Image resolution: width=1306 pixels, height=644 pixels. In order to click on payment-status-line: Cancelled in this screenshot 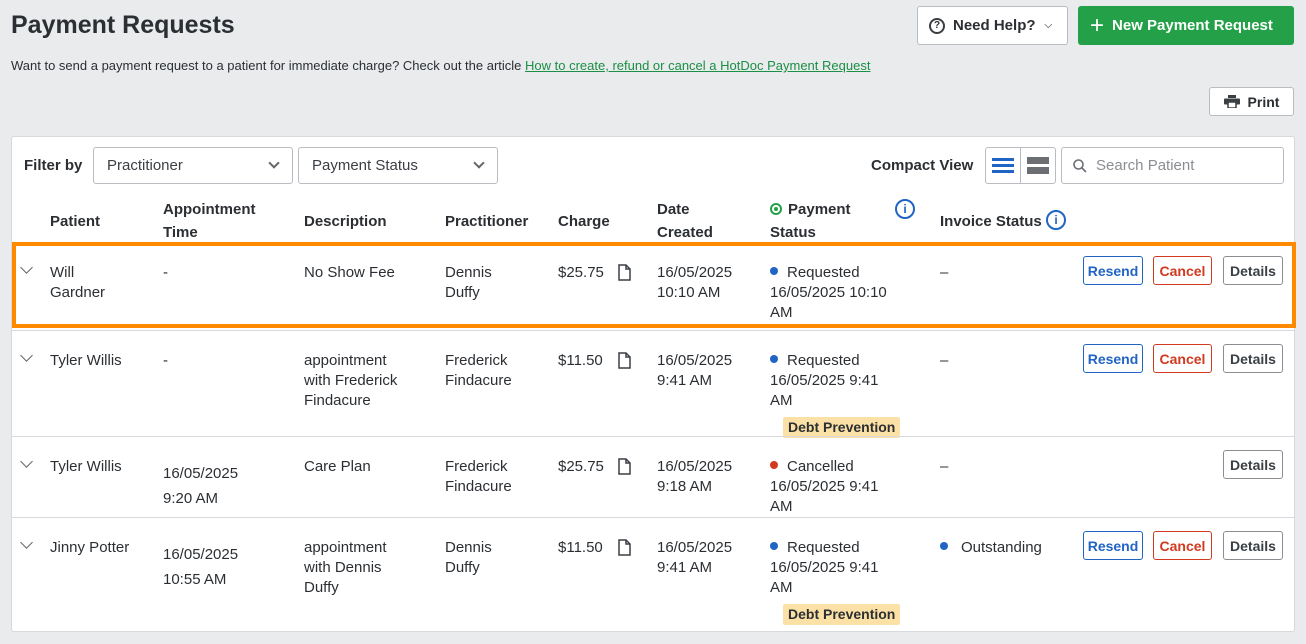, I will do `click(840, 467)`.